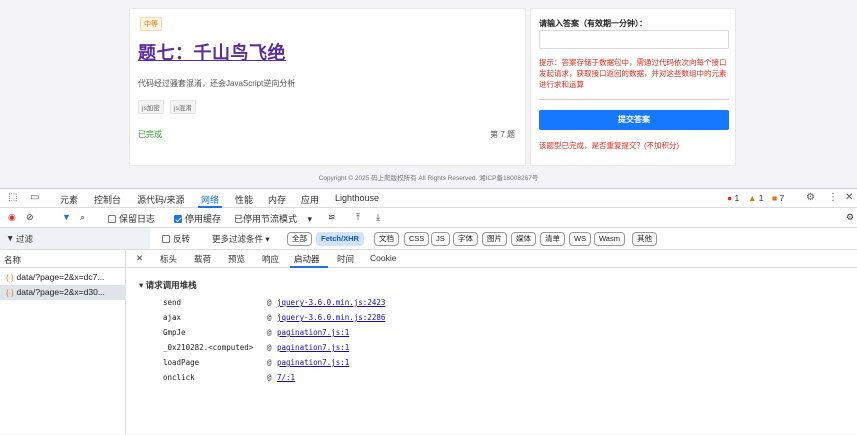  What do you see at coordinates (494, 239) in the screenshot?
I see `chip-img: 图片` at bounding box center [494, 239].